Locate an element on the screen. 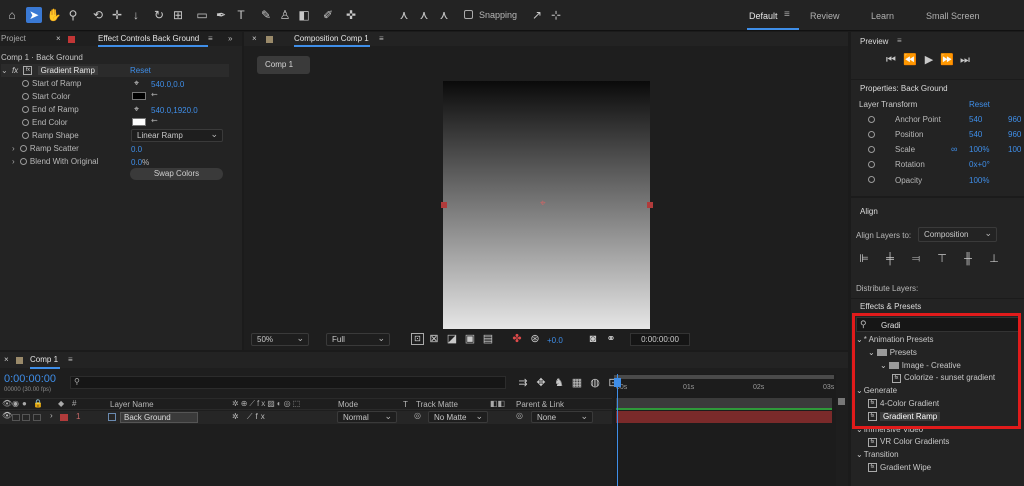 Image resolution: width=1024 pixels, height=486 pixels. effect-name: Gradient Ramp is located at coordinates (67, 70).